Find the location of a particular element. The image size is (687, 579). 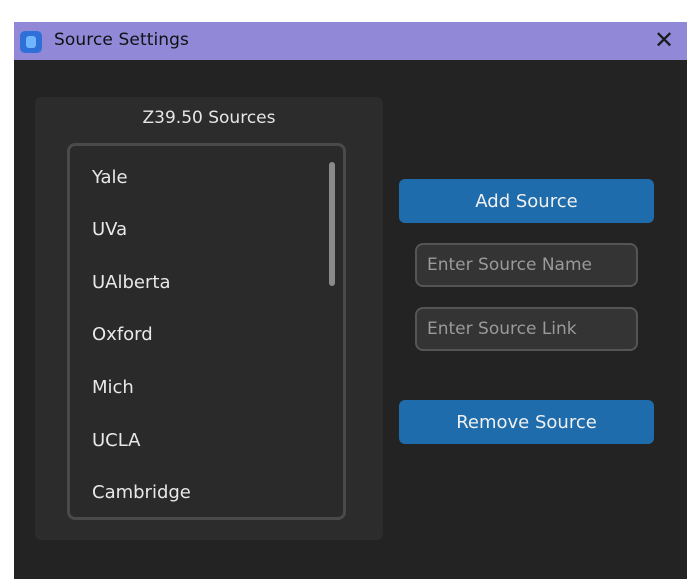

app-window-icon is located at coordinates (31, 42).